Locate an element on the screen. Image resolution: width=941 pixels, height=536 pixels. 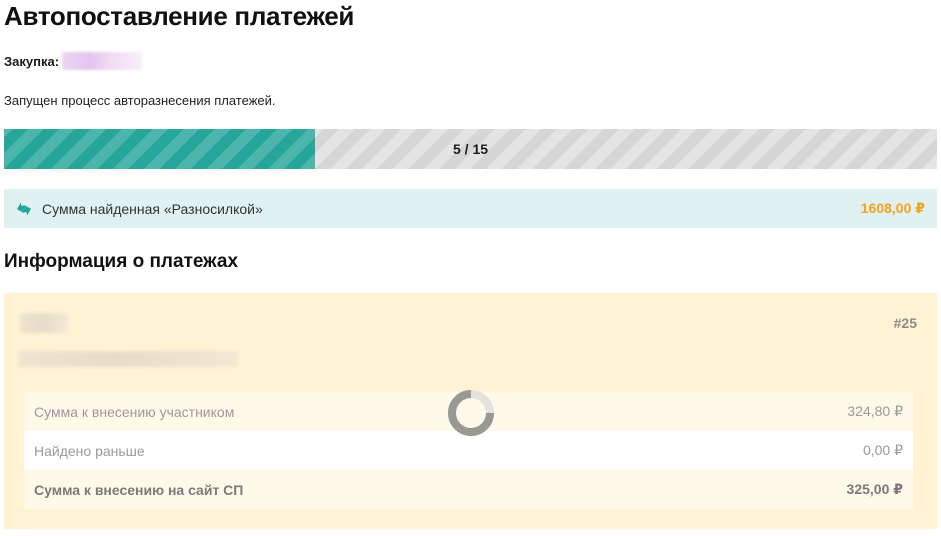
purchase-row: Закупка: is located at coordinates (73, 61).